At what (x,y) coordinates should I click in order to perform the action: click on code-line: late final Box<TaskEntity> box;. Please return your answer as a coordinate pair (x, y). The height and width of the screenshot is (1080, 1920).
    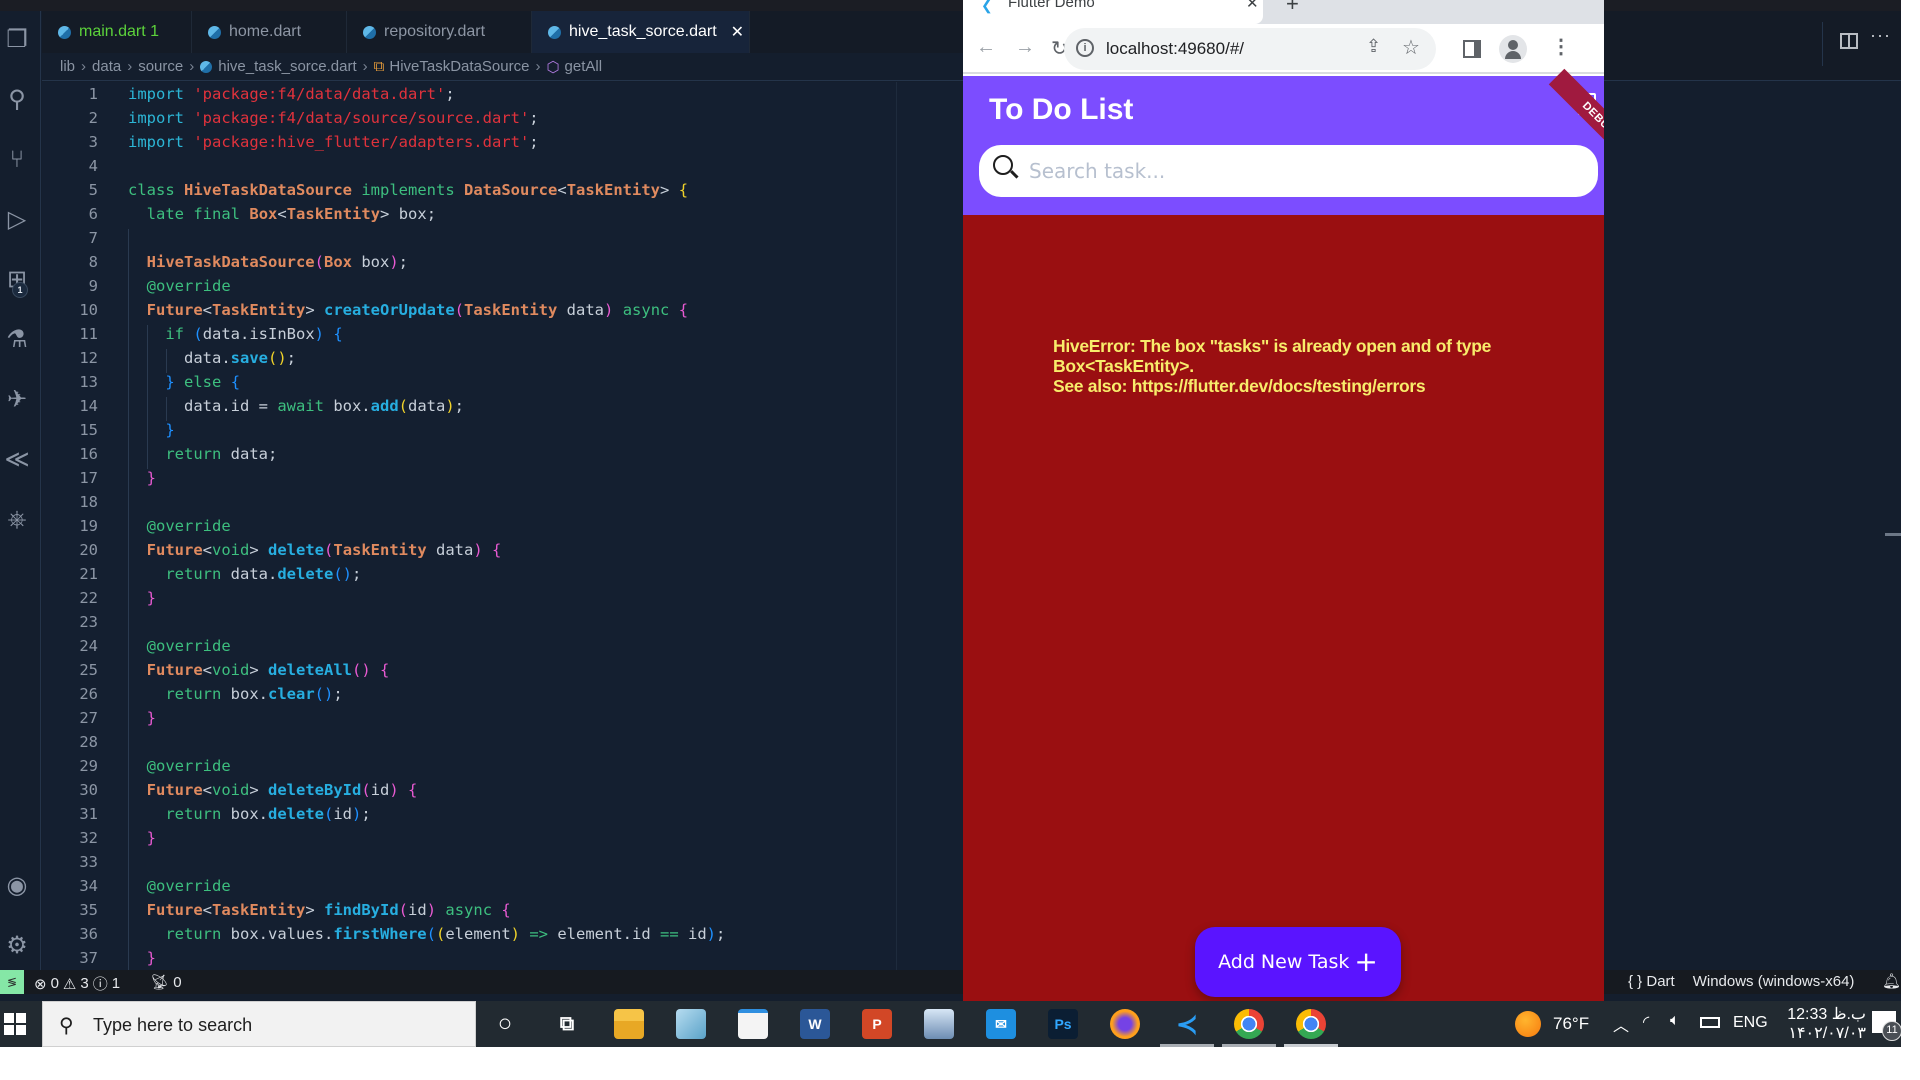
    Looking at the image, I should click on (282, 214).